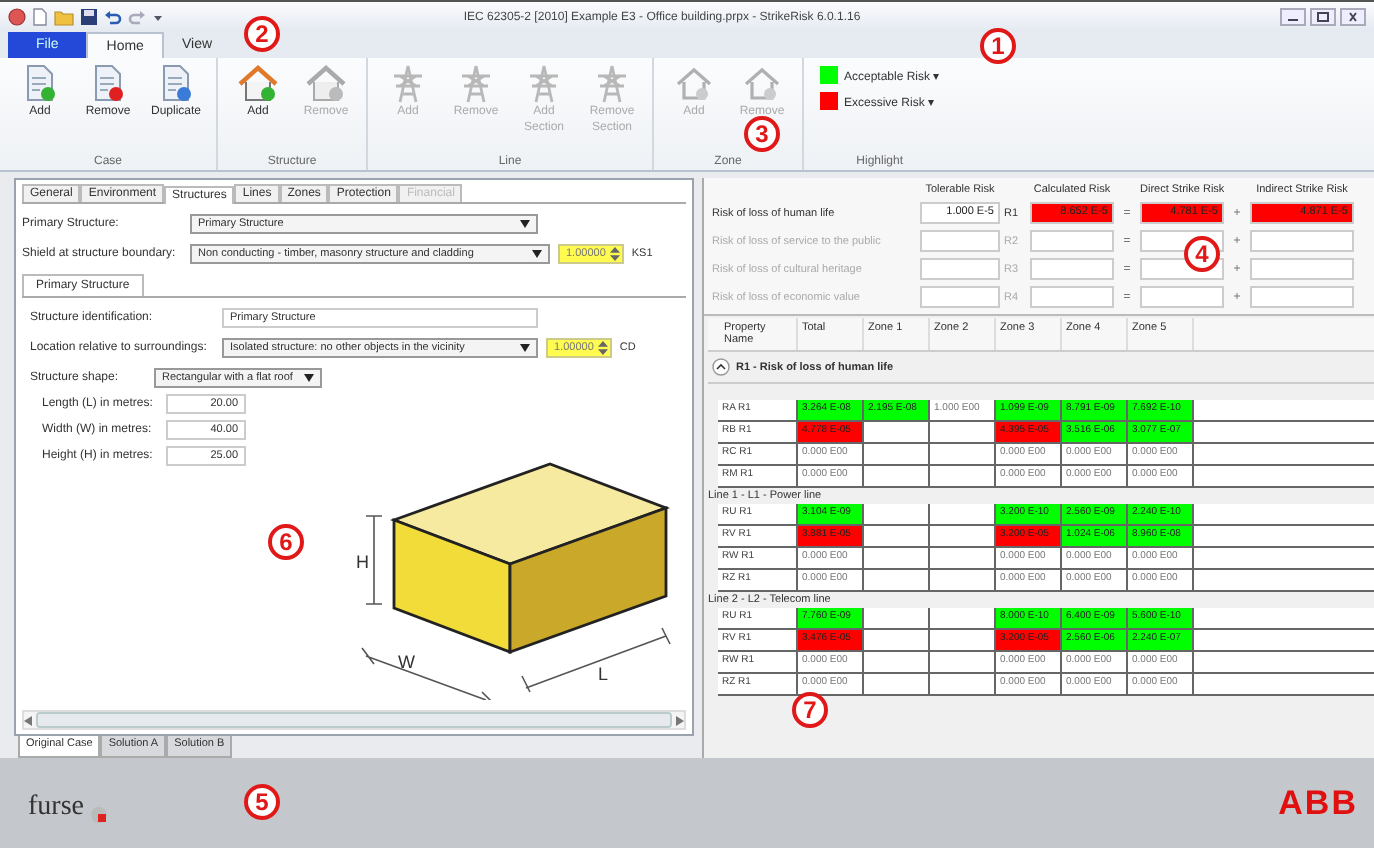  What do you see at coordinates (1353, 17) in the screenshot?
I see `close-icon` at bounding box center [1353, 17].